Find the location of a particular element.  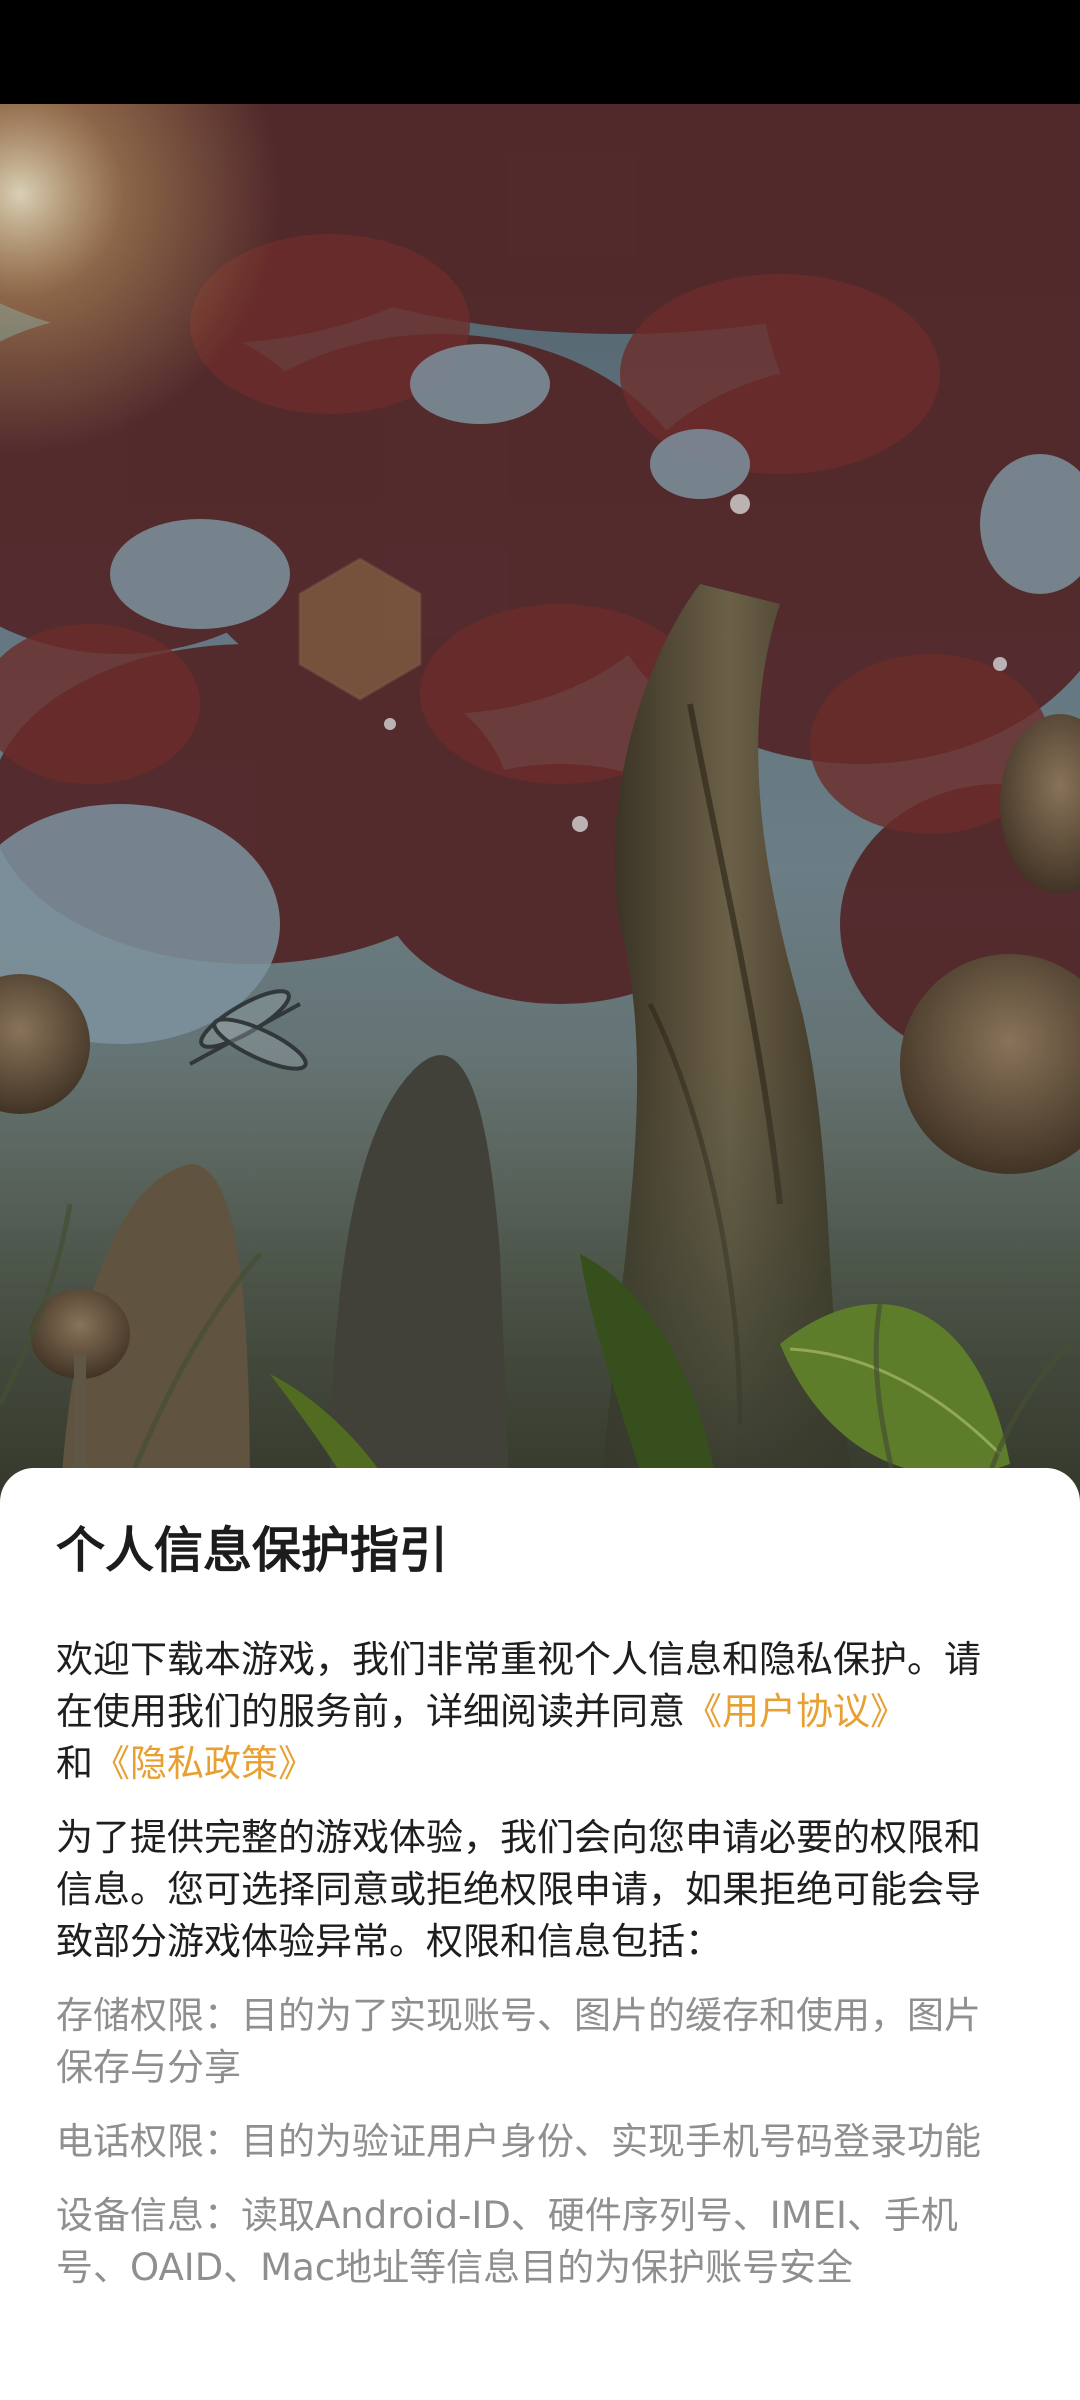

sheet-title: 个人信息保护指引 is located at coordinates (252, 1550).